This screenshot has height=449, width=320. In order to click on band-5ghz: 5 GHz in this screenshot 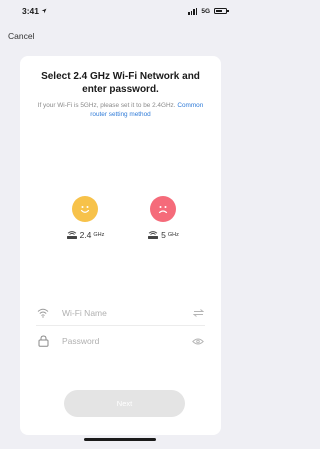, I will do `click(163, 218)`.